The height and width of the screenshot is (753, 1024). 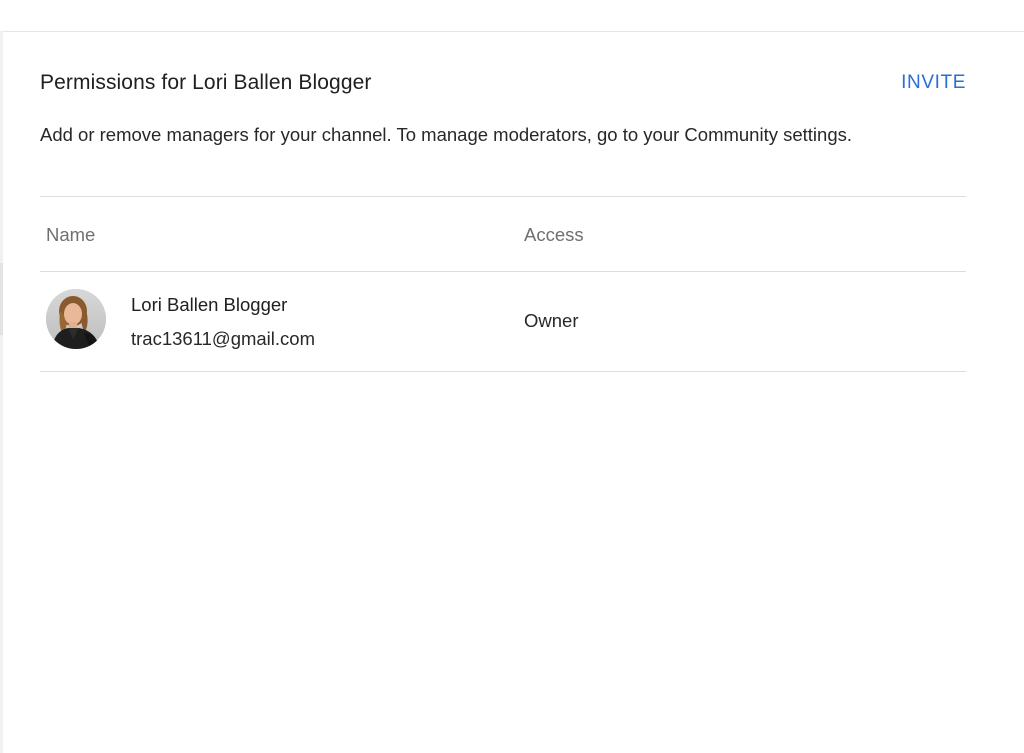 I want to click on invite-button: INVITE, so click(x=933, y=83).